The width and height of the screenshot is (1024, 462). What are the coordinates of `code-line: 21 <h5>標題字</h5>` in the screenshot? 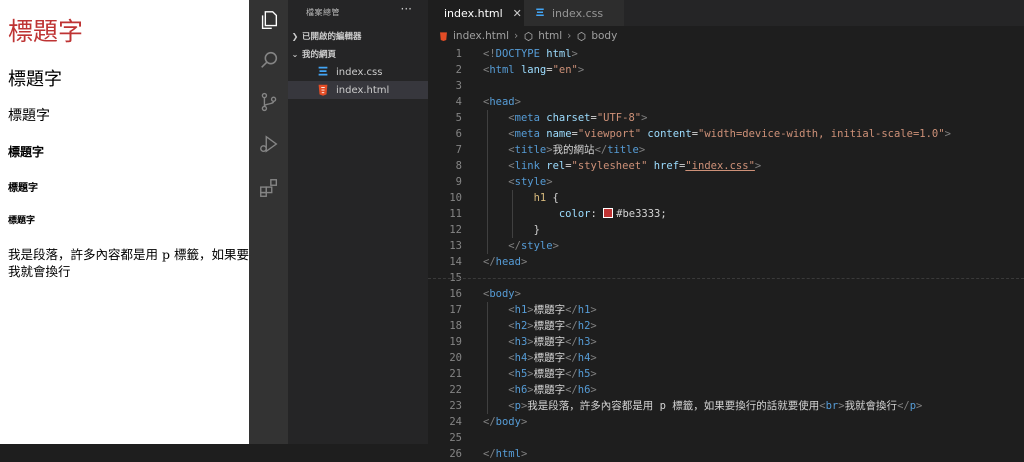 It's located at (726, 374).